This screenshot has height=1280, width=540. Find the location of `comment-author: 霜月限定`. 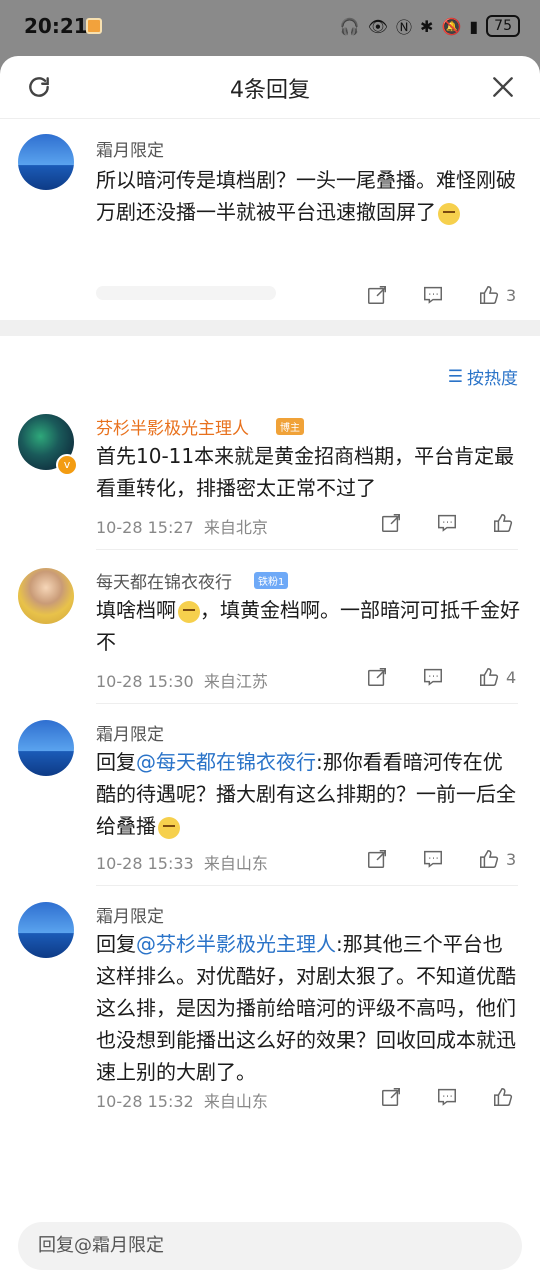

comment-author: 霜月限定 is located at coordinates (130, 148).